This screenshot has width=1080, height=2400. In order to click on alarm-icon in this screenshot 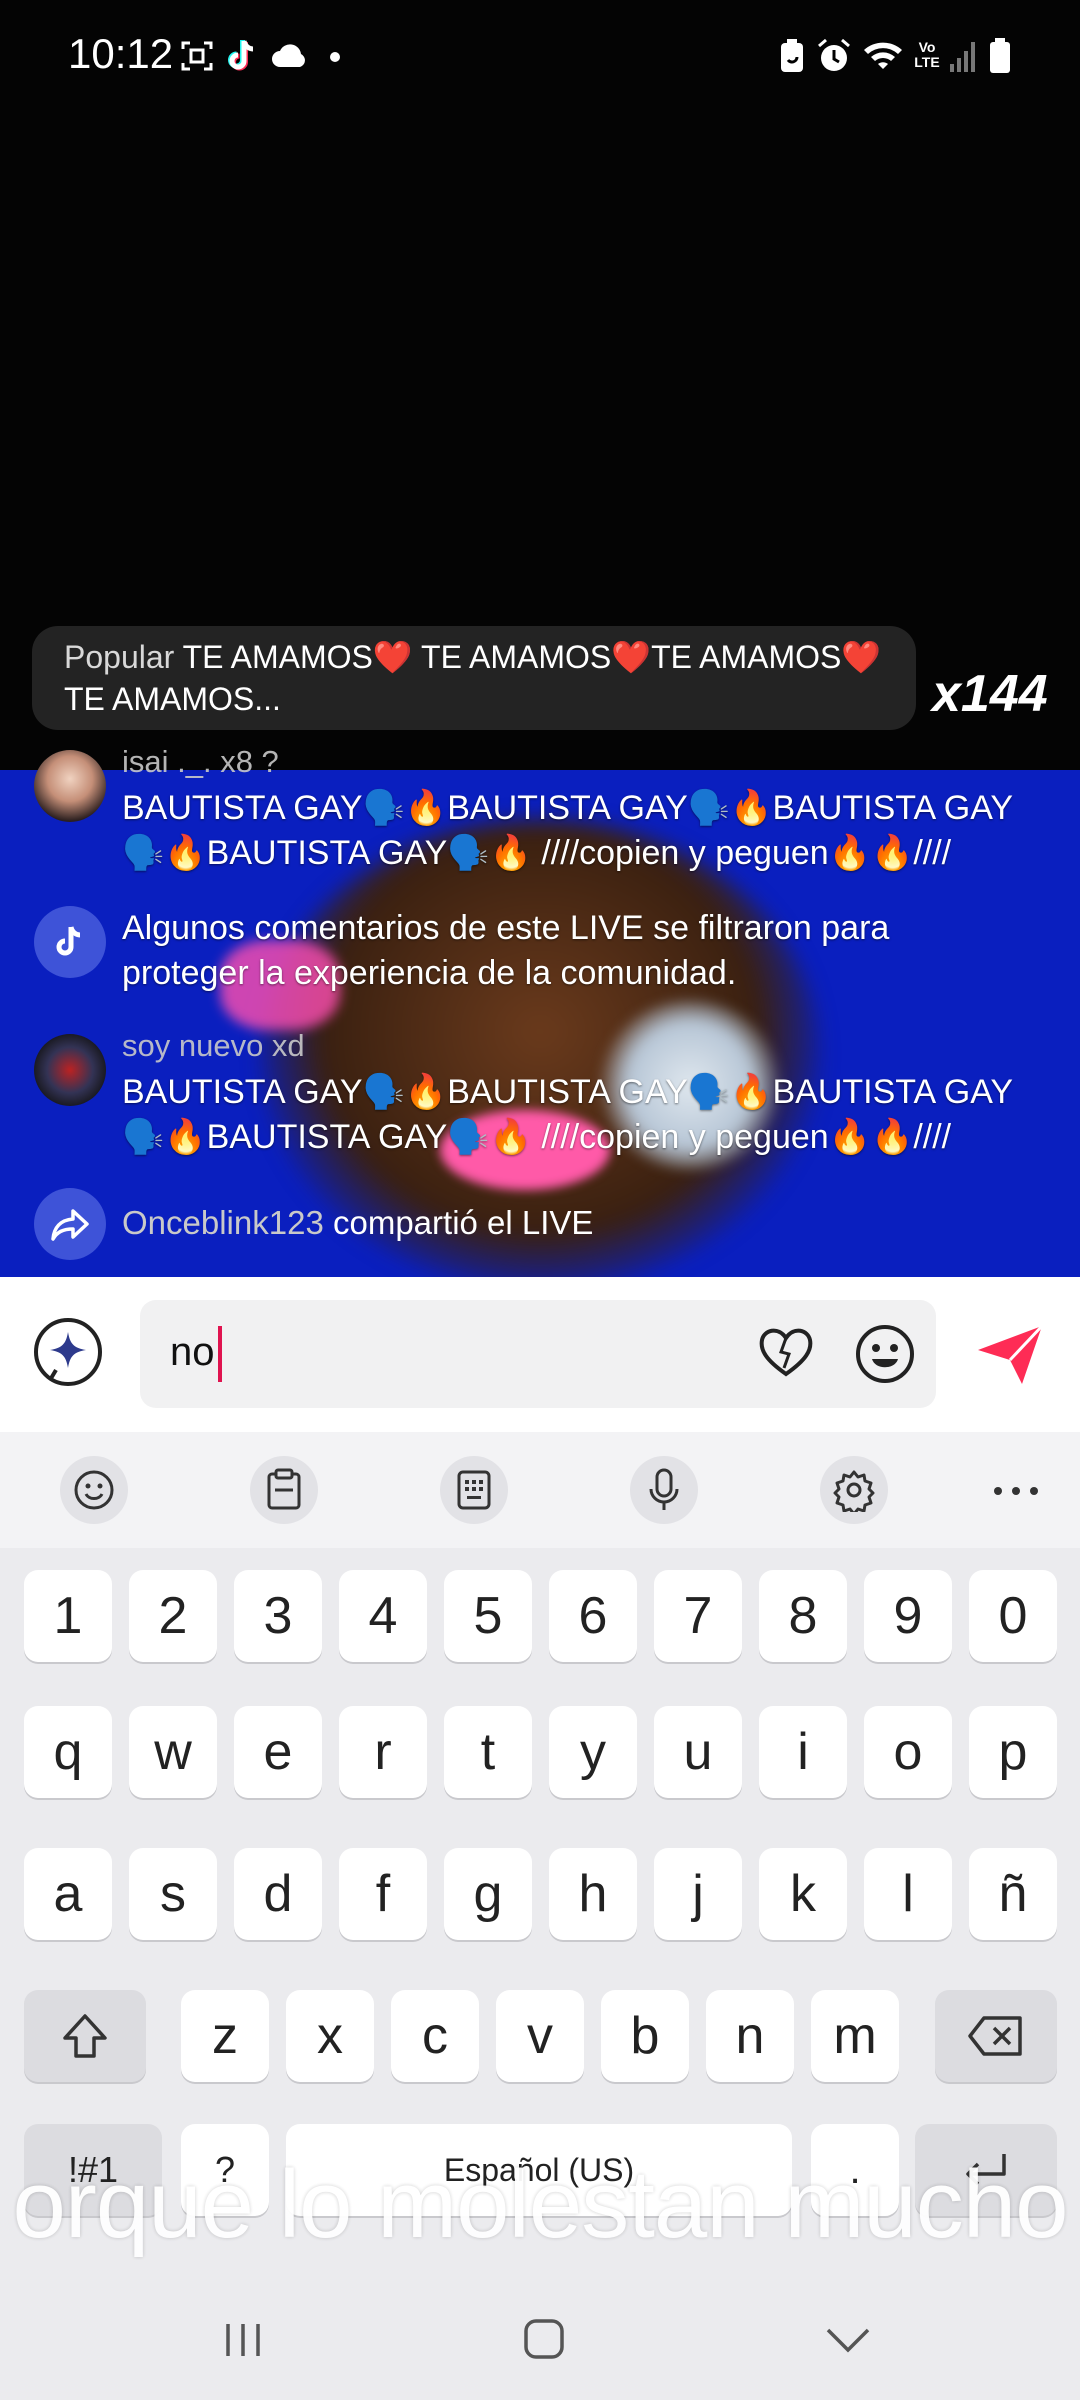, I will do `click(834, 54)`.